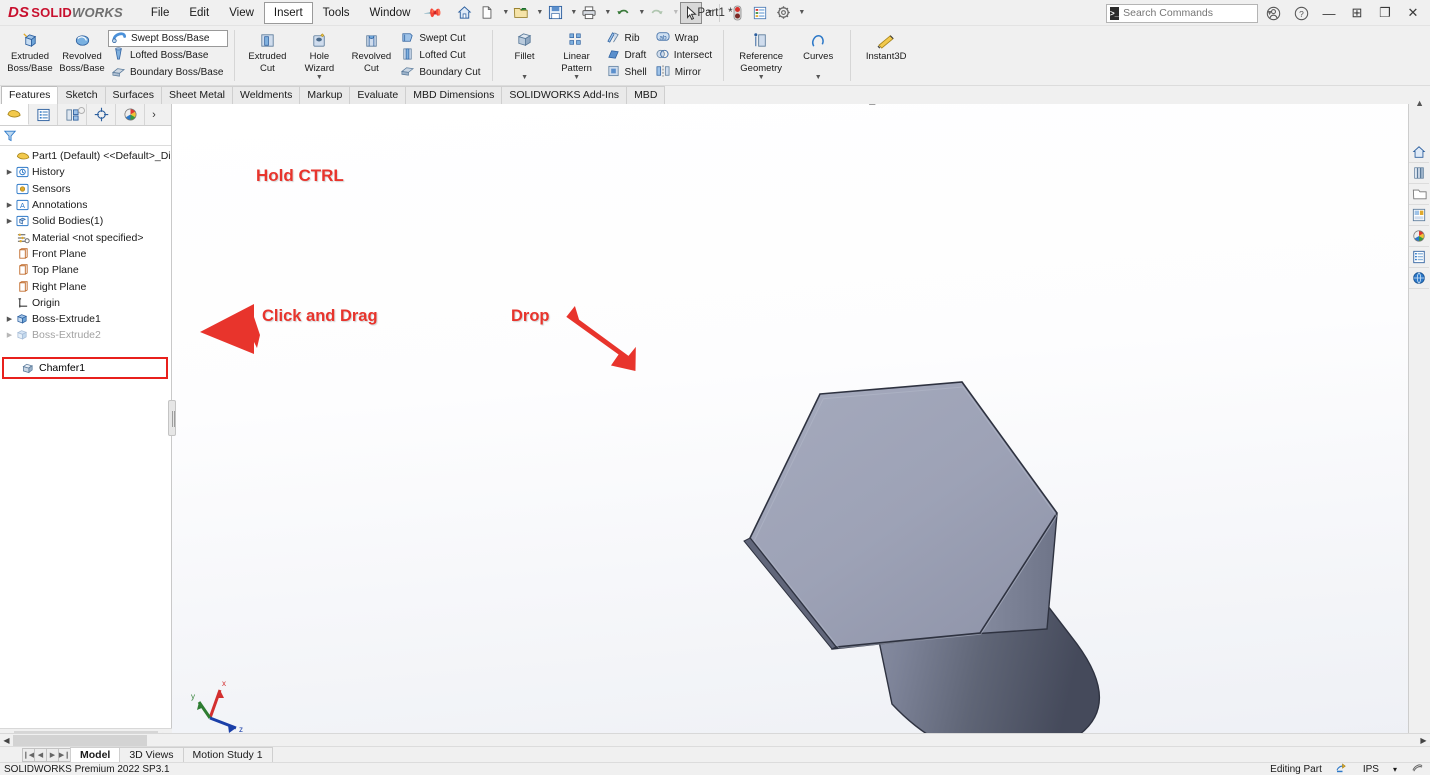 The height and width of the screenshot is (775, 1430). What do you see at coordinates (1419, 194) in the screenshot?
I see `file-explorer-icon` at bounding box center [1419, 194].